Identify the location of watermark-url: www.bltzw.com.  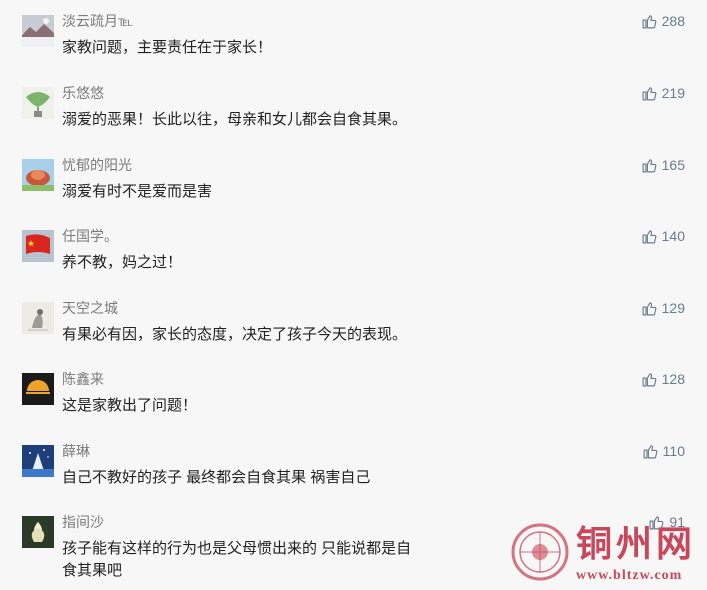
(629, 575).